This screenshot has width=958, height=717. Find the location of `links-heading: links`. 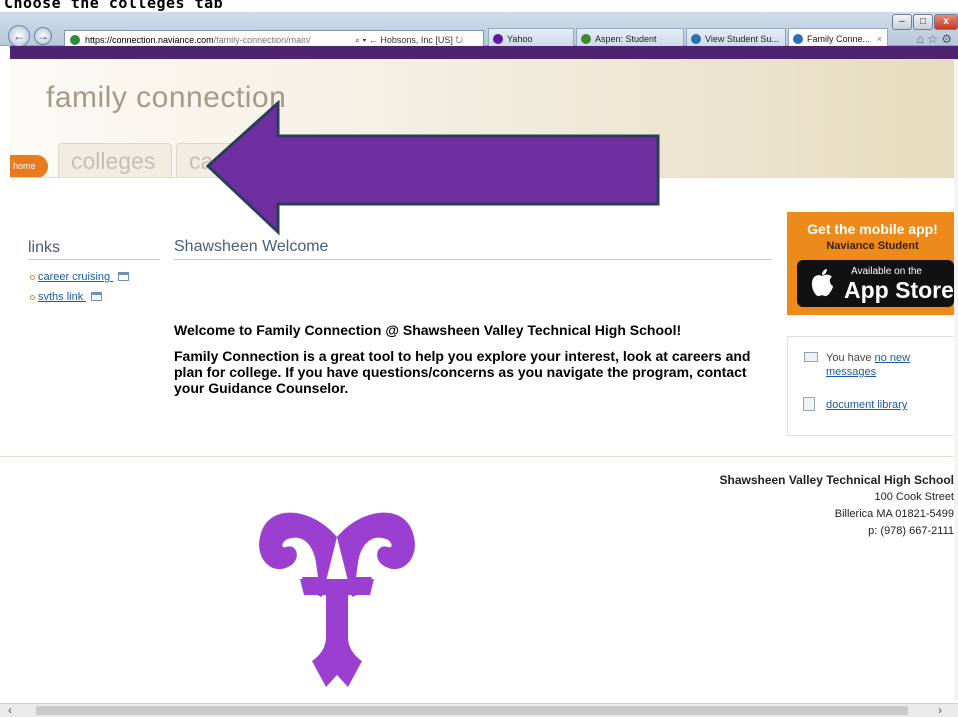

links-heading: links is located at coordinates (44, 247).